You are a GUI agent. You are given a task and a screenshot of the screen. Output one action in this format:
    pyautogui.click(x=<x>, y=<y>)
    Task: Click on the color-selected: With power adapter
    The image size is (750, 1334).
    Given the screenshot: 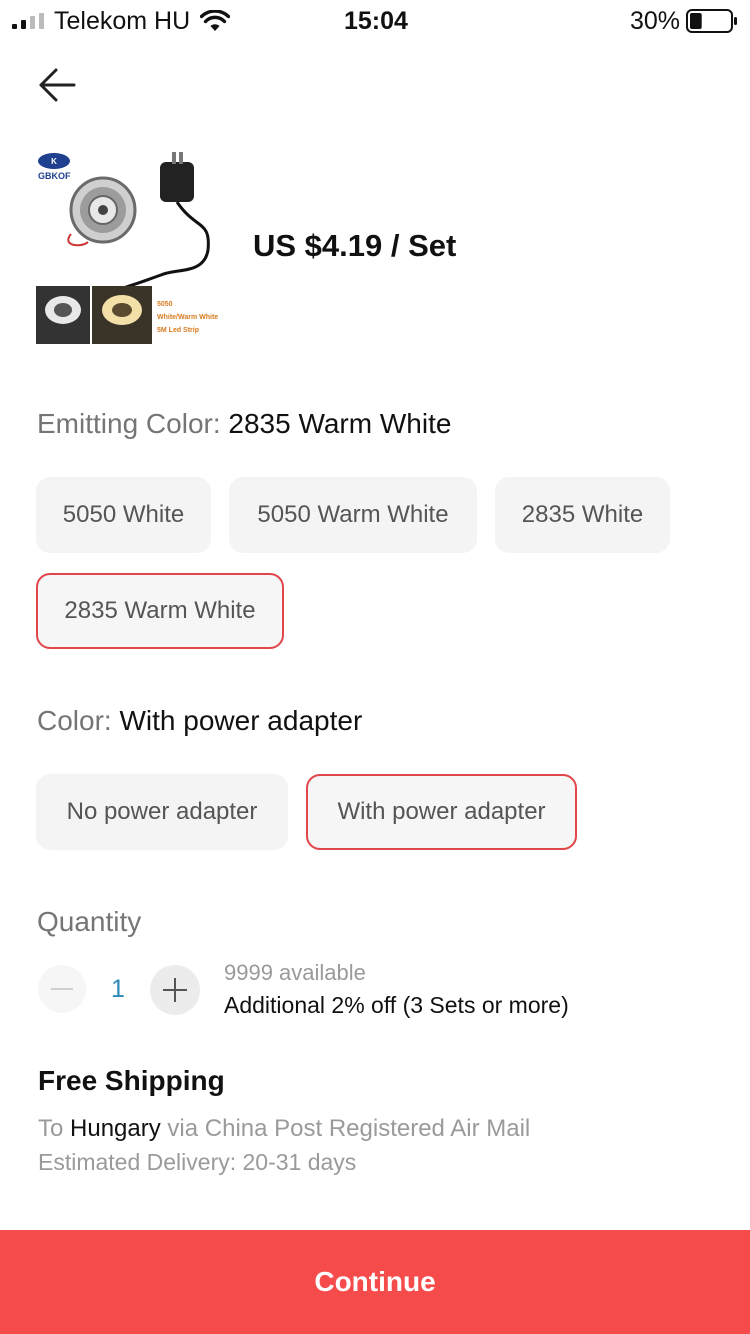 What is the action you would take?
    pyautogui.click(x=241, y=720)
    